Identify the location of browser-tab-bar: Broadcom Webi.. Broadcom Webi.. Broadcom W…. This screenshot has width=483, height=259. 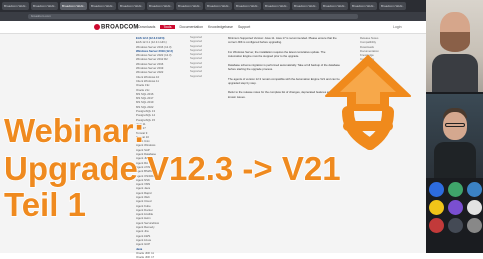
(213, 6).